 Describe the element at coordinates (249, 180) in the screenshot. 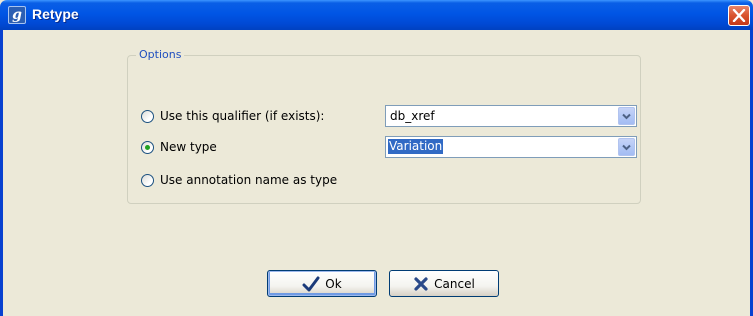

I see `radio-label-annotation-name: Use annotation name as type` at that location.